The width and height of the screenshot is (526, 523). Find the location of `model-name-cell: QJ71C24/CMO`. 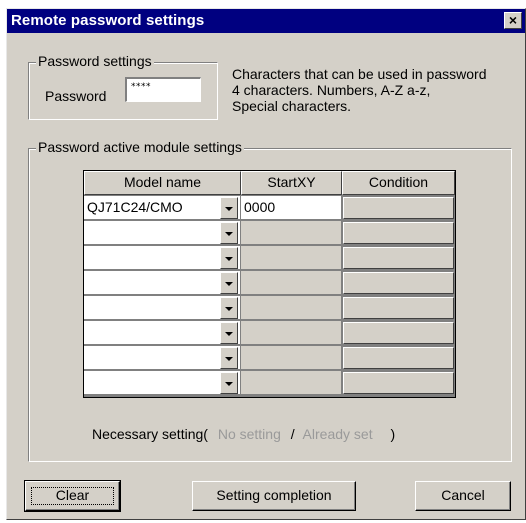

model-name-cell: QJ71C24/CMO is located at coordinates (162, 208).